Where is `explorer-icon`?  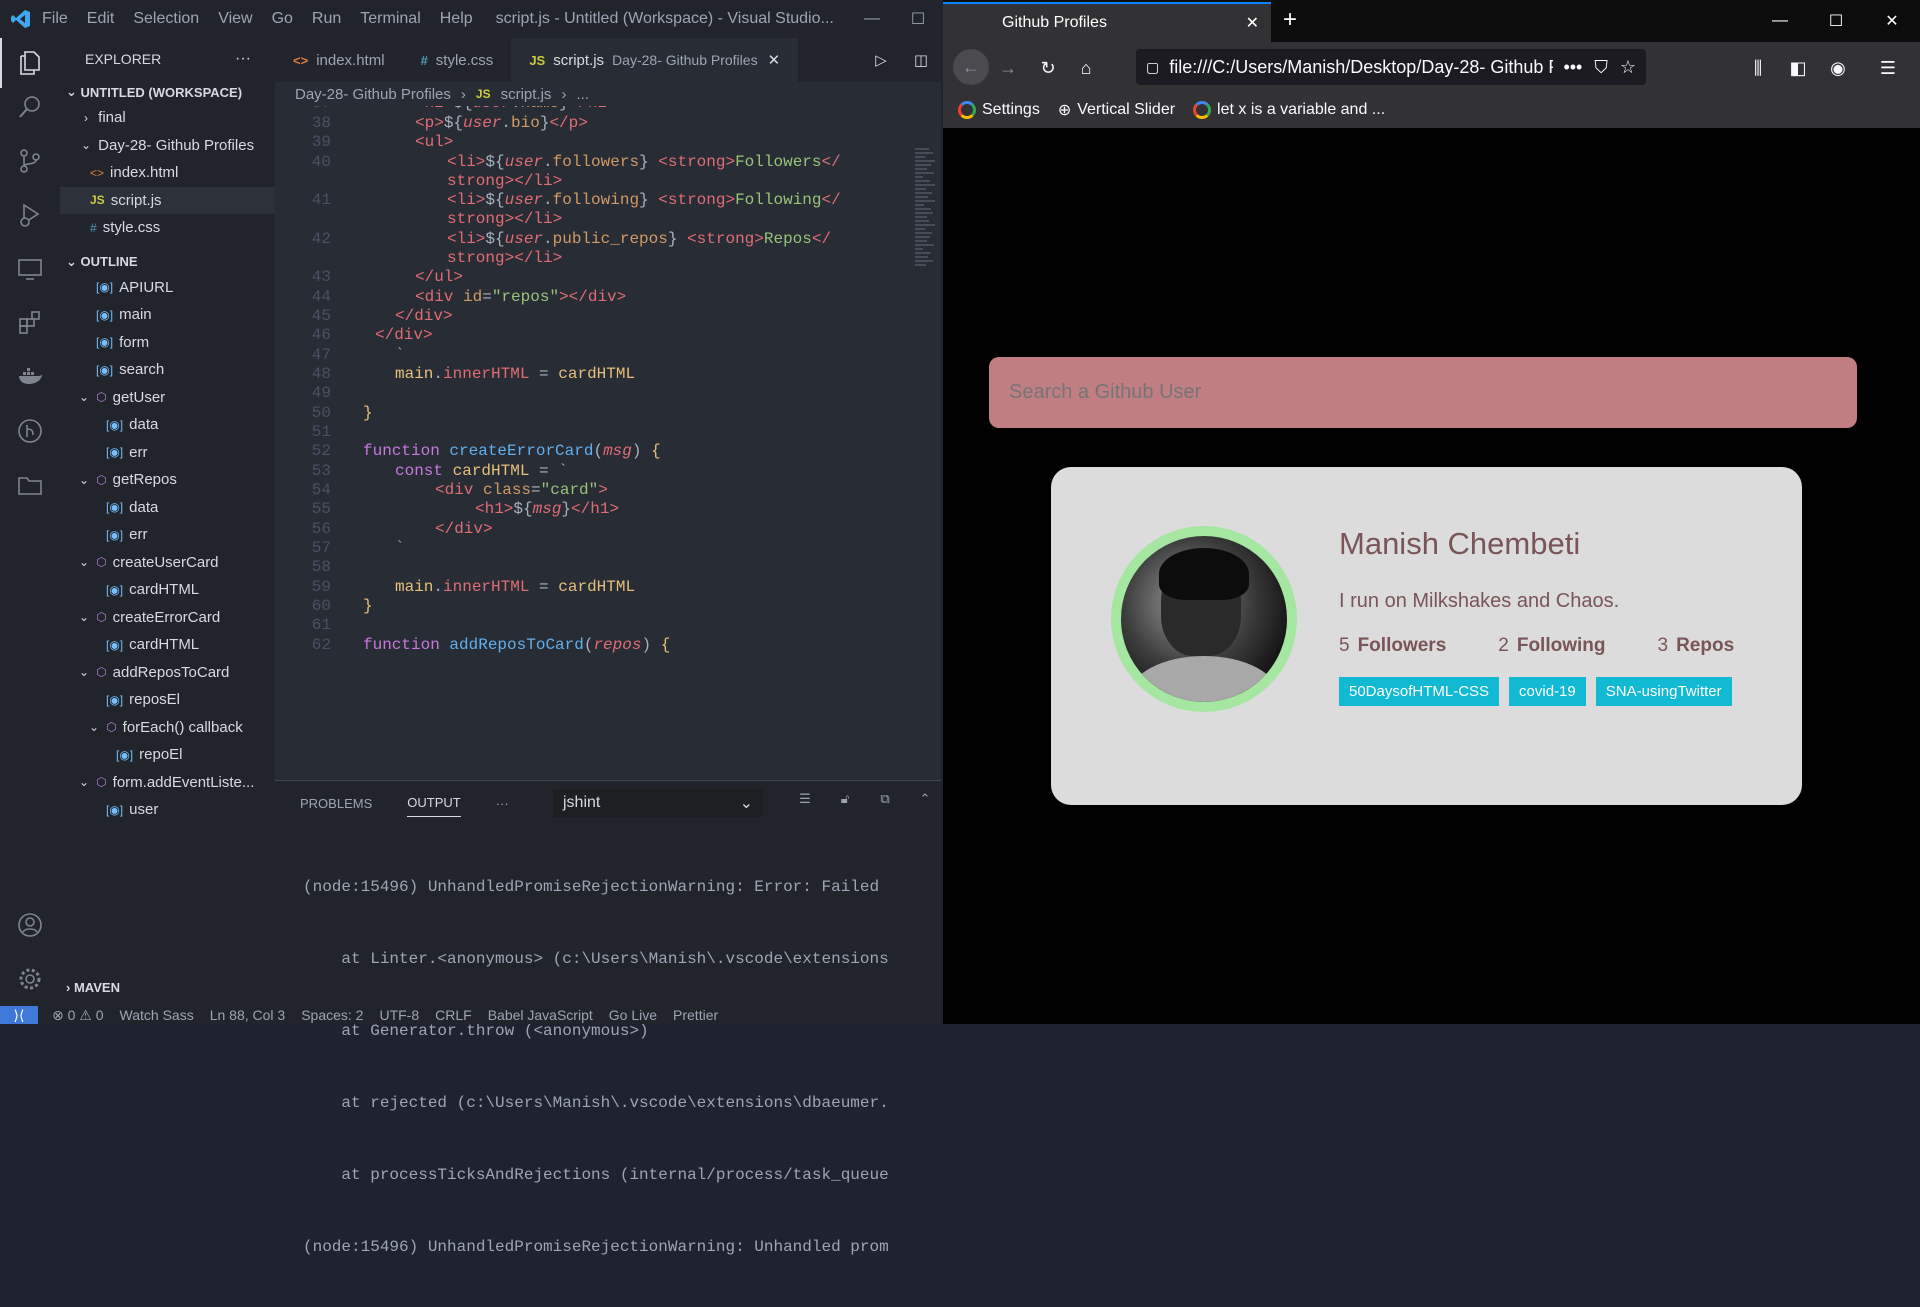
explorer-icon is located at coordinates (30, 63).